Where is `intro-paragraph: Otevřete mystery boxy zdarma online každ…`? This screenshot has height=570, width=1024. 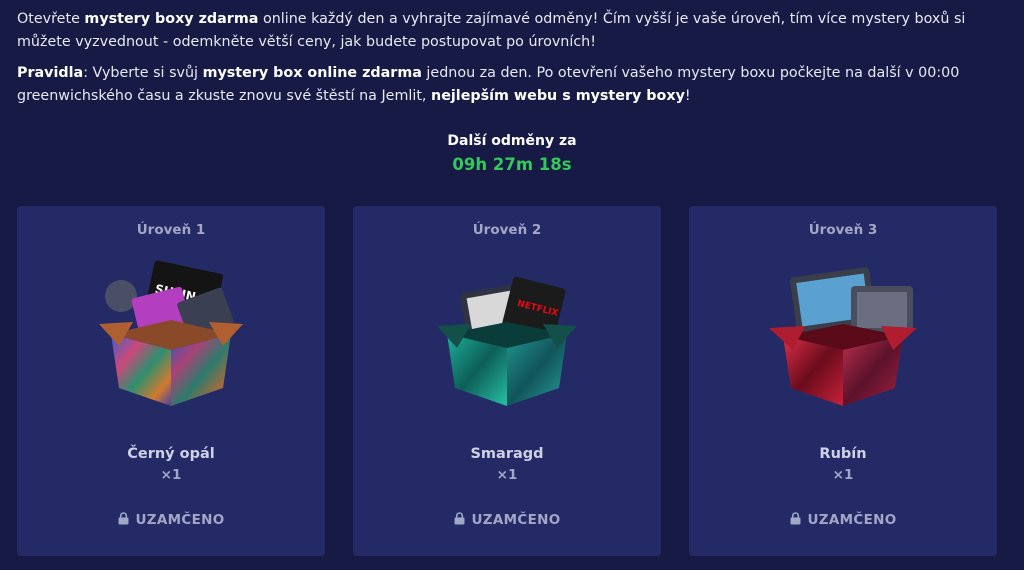
intro-paragraph: Otevřete mystery boxy zdarma online každ… is located at coordinates (514, 31).